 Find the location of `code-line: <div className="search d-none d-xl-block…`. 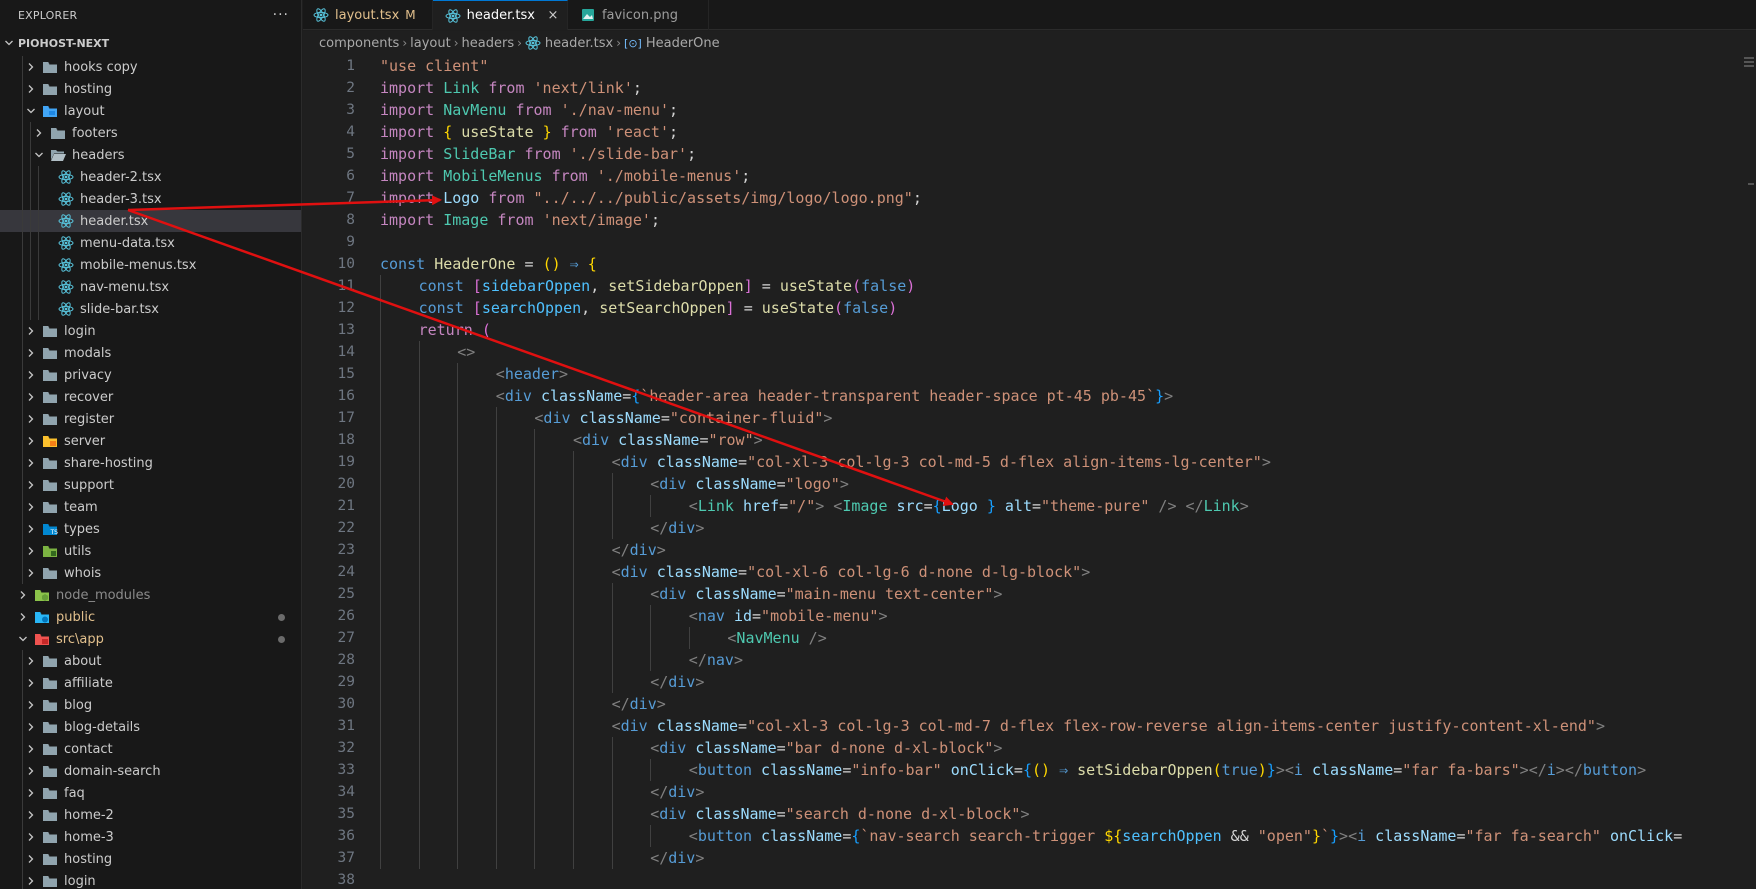

code-line: <div className="search d-none d-xl-block… is located at coordinates (1068, 814).